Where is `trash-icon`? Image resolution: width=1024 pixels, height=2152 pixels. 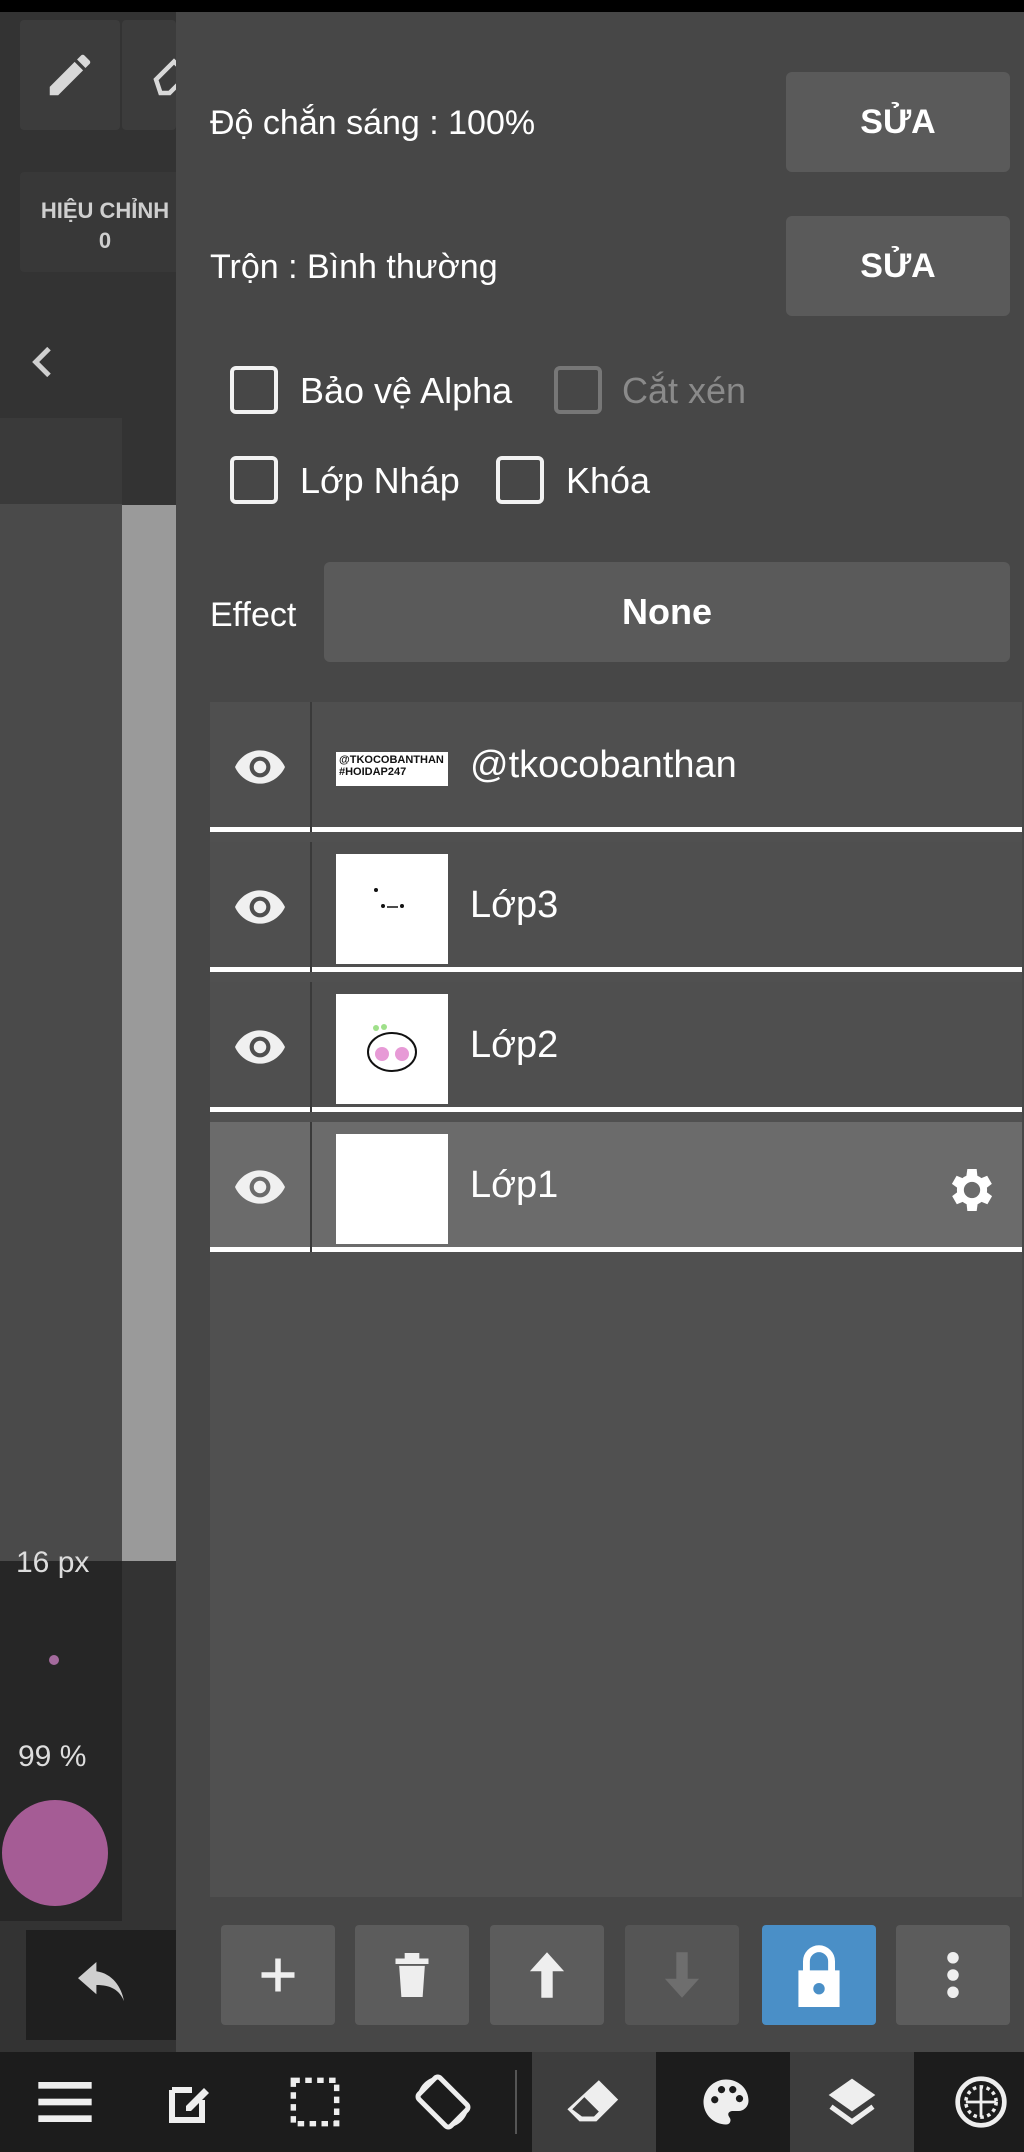 trash-icon is located at coordinates (412, 1975).